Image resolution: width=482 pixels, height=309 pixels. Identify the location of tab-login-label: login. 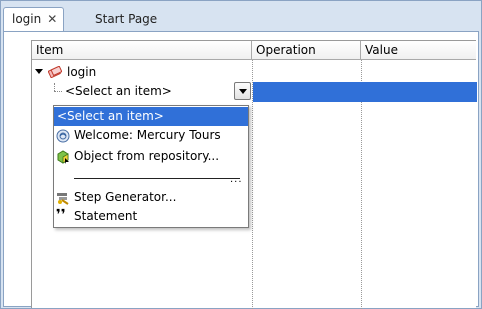
(27, 19).